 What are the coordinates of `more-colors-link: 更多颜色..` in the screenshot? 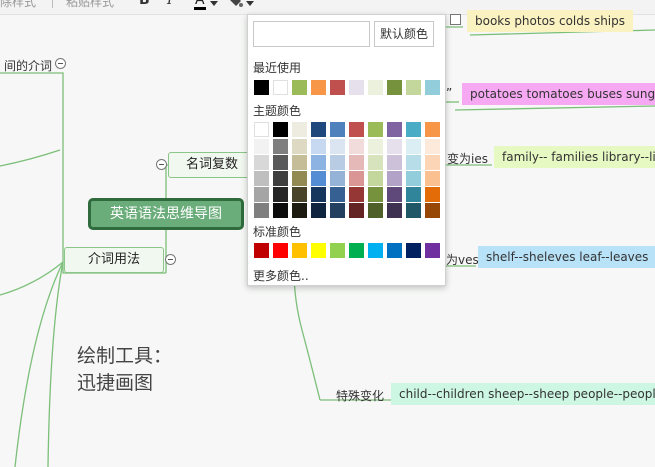 It's located at (281, 275).